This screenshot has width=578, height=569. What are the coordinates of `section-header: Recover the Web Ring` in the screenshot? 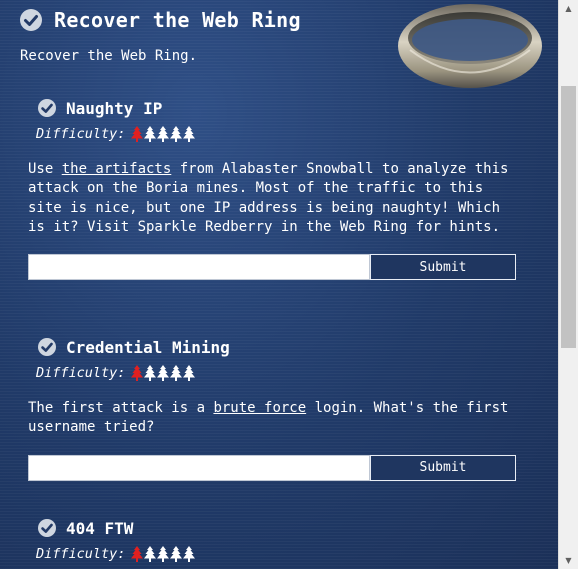 It's located at (160, 20).